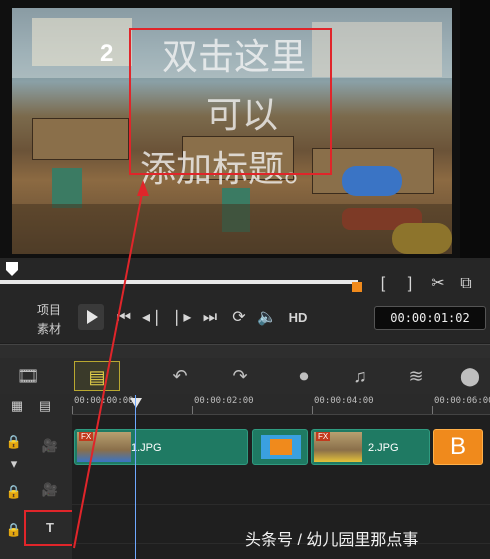 This screenshot has height=559, width=490. I want to click on annotation-arrow, so click(111, 364).